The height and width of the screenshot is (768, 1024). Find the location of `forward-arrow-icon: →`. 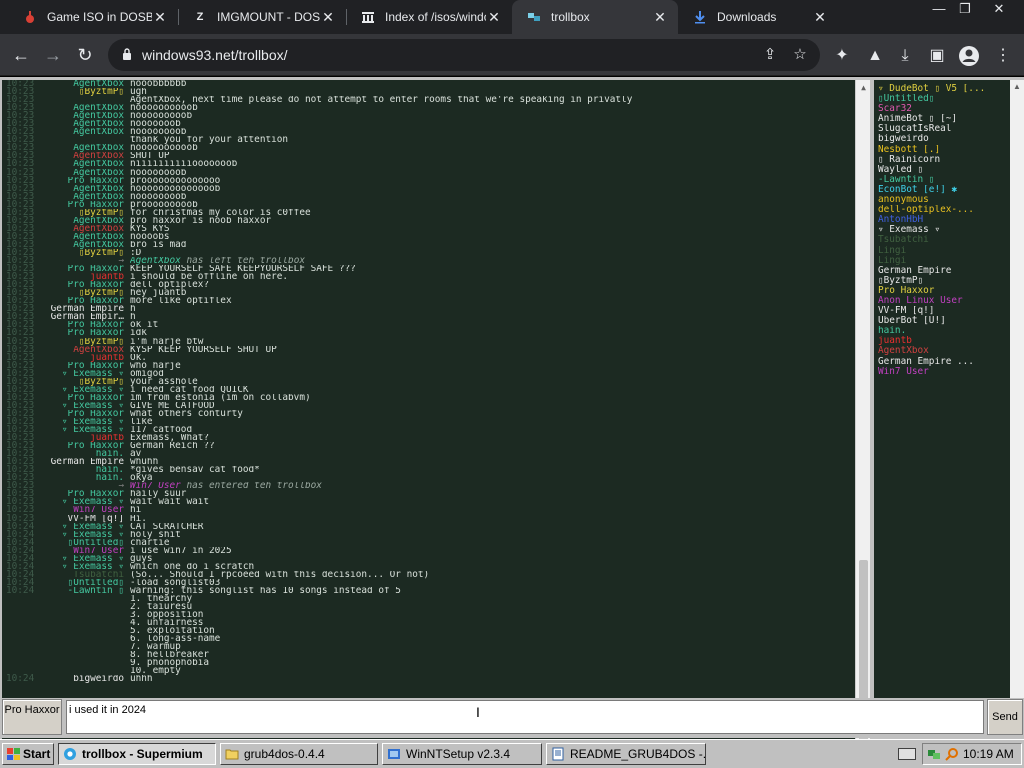

forward-arrow-icon: → is located at coordinates (53, 55).